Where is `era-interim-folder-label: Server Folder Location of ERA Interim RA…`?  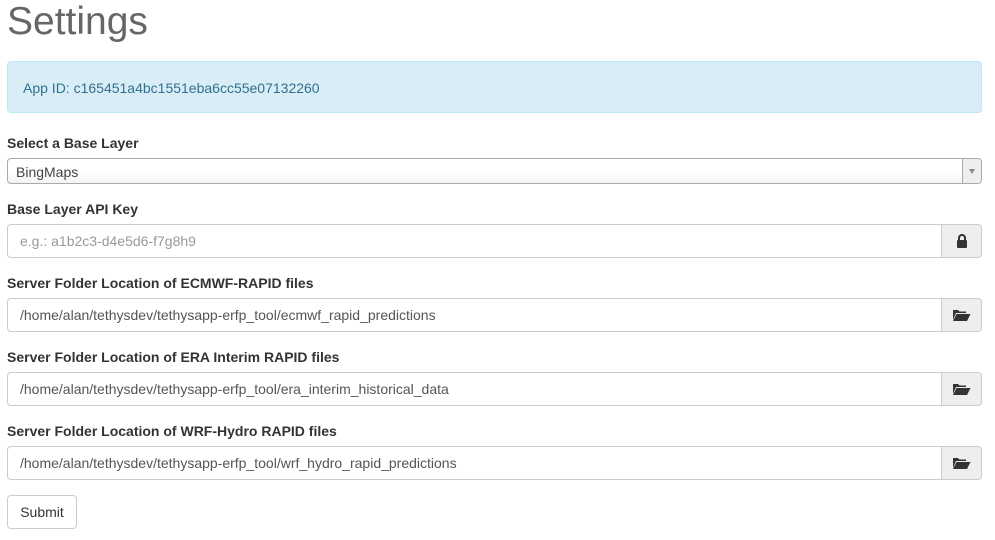 era-interim-folder-label: Server Folder Location of ERA Interim RA… is located at coordinates (173, 357).